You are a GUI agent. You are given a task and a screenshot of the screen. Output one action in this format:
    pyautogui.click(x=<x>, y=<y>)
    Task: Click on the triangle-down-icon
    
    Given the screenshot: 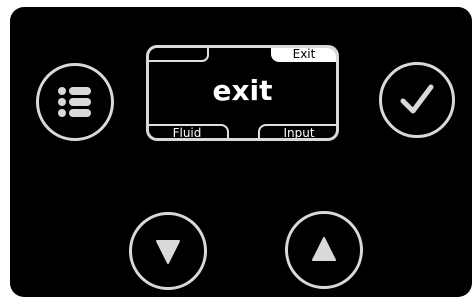 What is the action you would take?
    pyautogui.click(x=168, y=252)
    